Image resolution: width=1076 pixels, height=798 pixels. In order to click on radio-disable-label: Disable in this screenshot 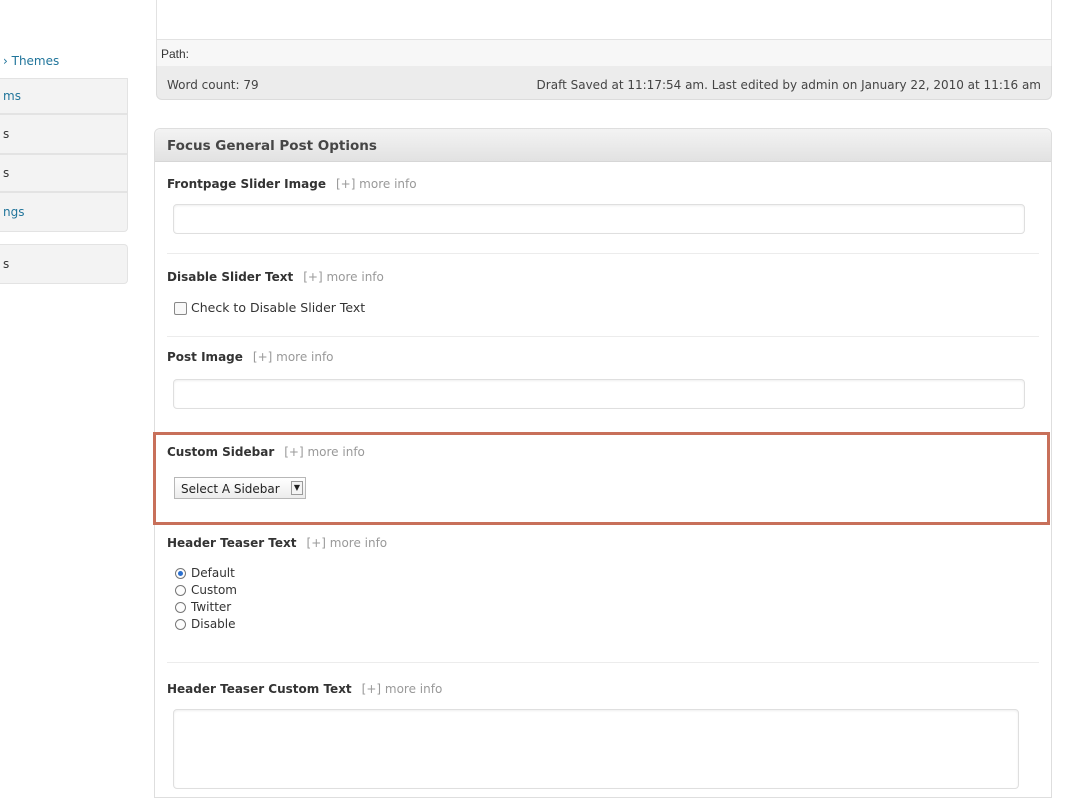, I will do `click(213, 624)`.